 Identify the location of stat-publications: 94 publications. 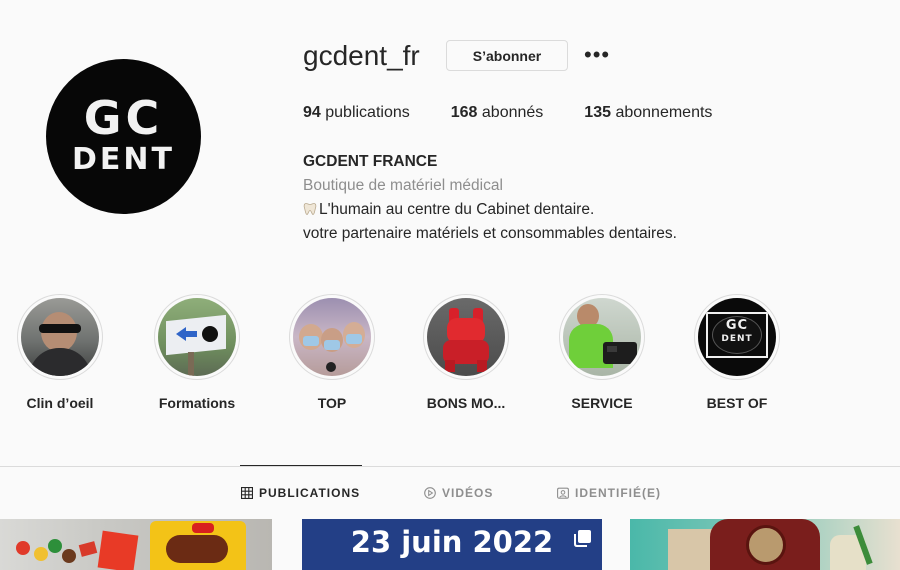
(356, 113).